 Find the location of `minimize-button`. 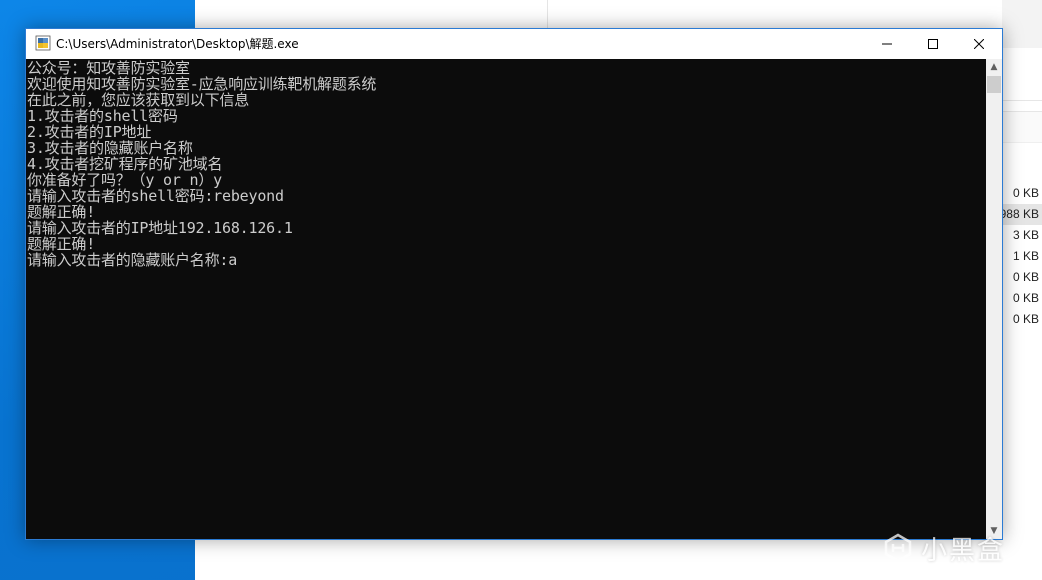

minimize-button is located at coordinates (887, 44).